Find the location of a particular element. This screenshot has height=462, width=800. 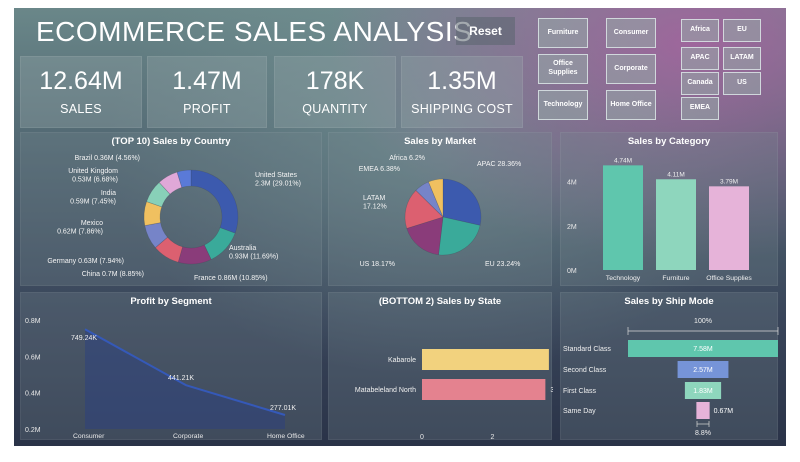

slicer-market-canada: Canada is located at coordinates (700, 83).